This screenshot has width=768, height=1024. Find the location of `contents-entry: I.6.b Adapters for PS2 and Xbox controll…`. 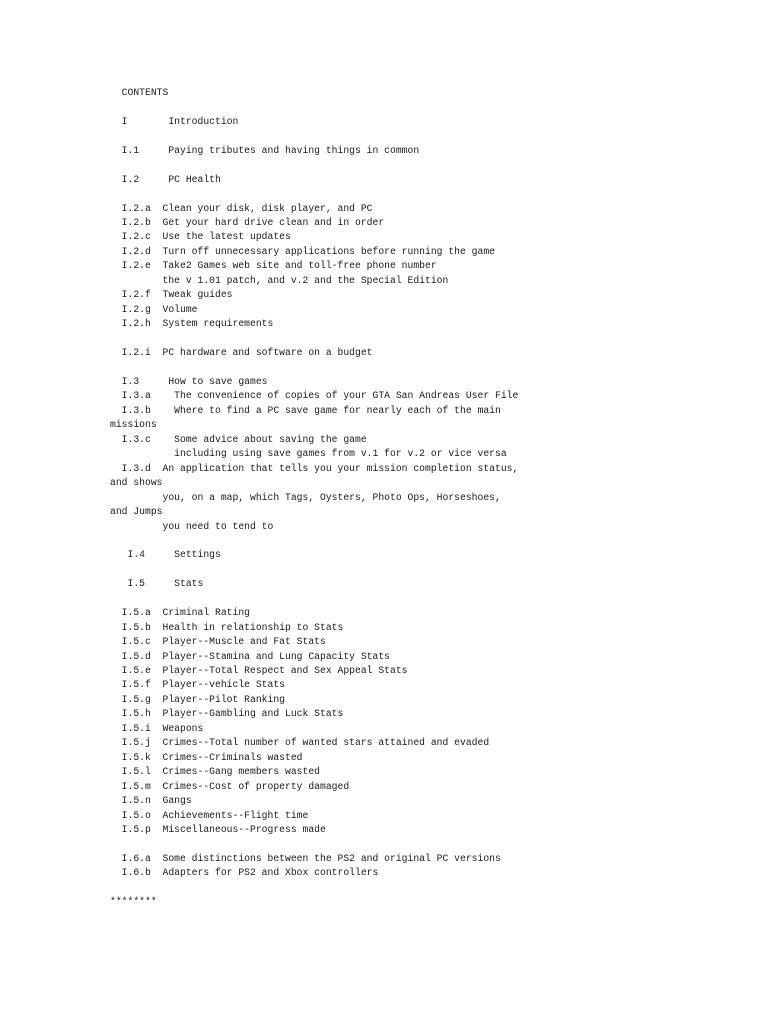

contents-entry: I.6.b Adapters for PS2 and Xbox controll… is located at coordinates (244, 873).